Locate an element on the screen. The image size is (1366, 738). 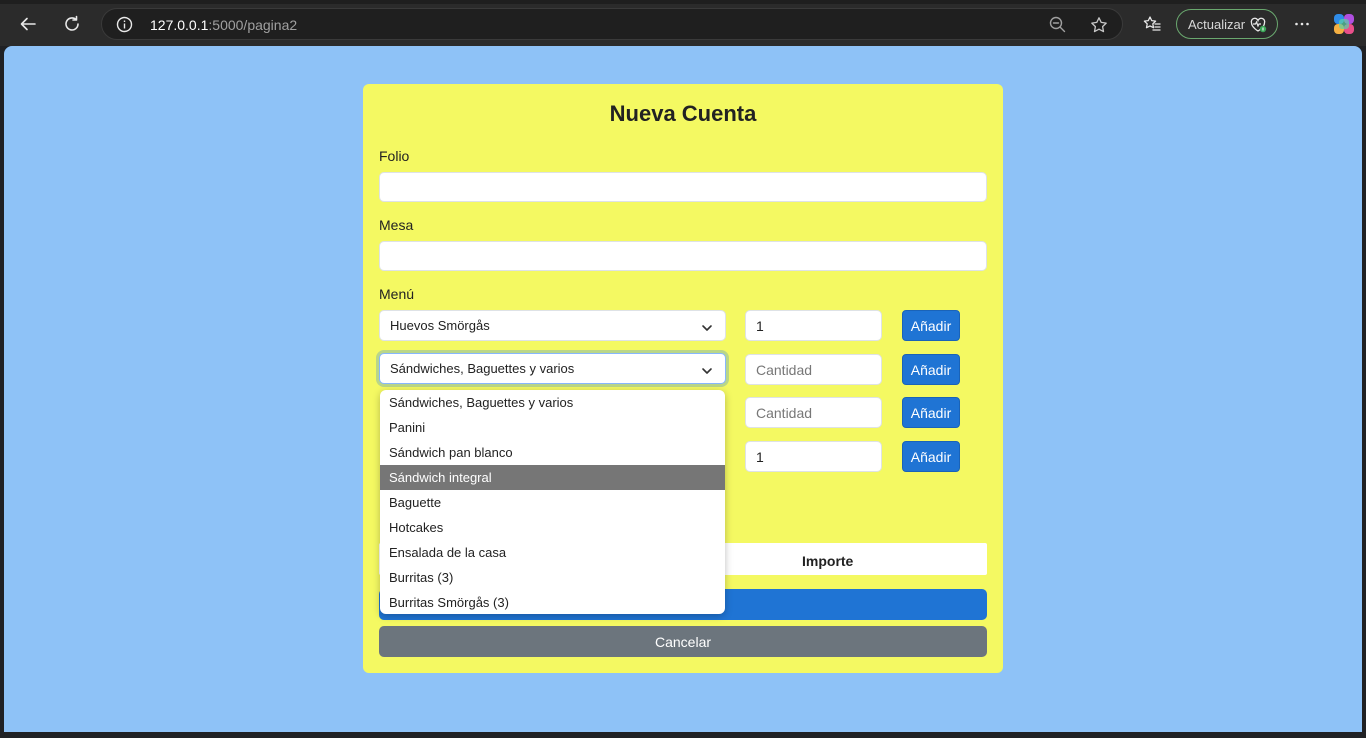
dropdown-option-highlighted: Sándwich integral is located at coordinates (552, 477).